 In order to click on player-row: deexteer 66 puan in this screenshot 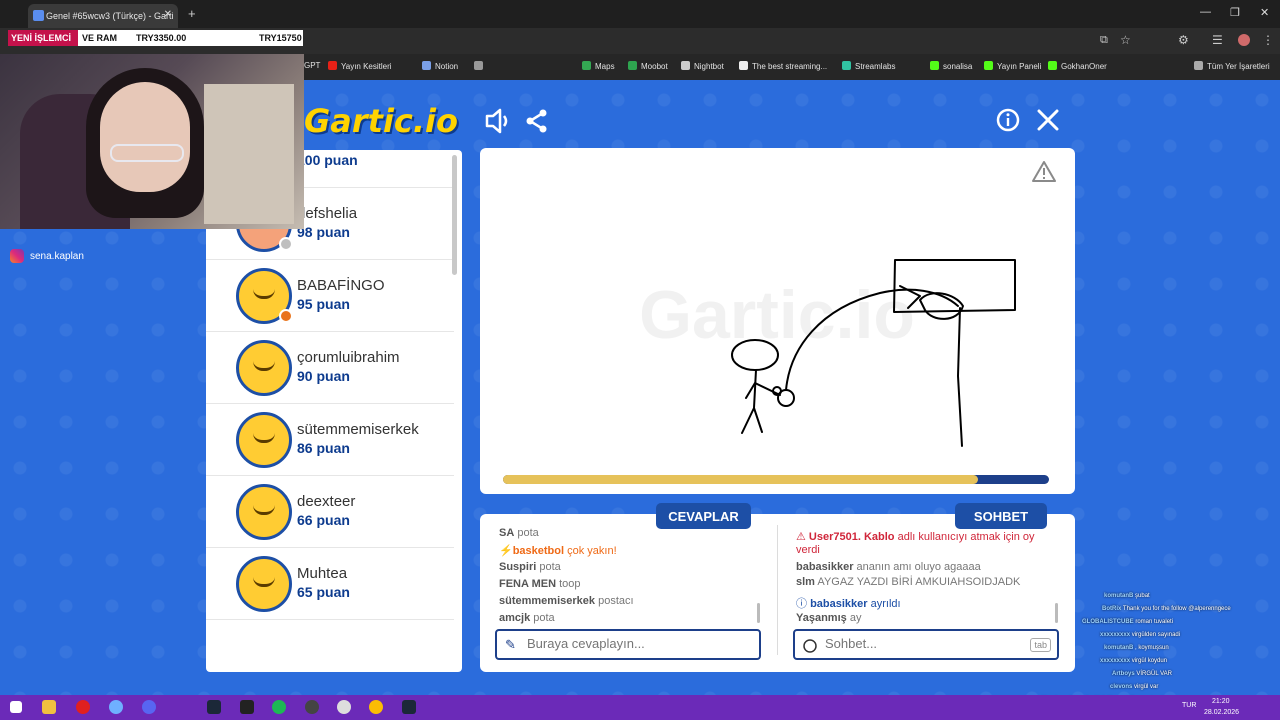, I will do `click(330, 512)`.